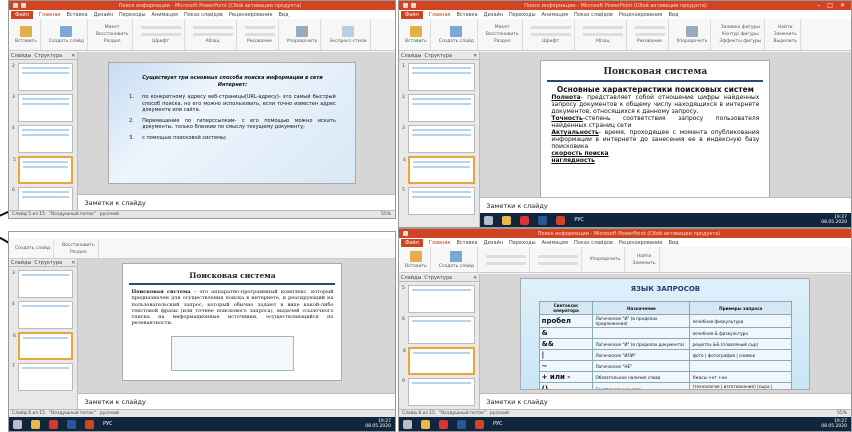  Describe the element at coordinates (439, 77) in the screenshot. I see `slide-thumbnail: 1` at that location.